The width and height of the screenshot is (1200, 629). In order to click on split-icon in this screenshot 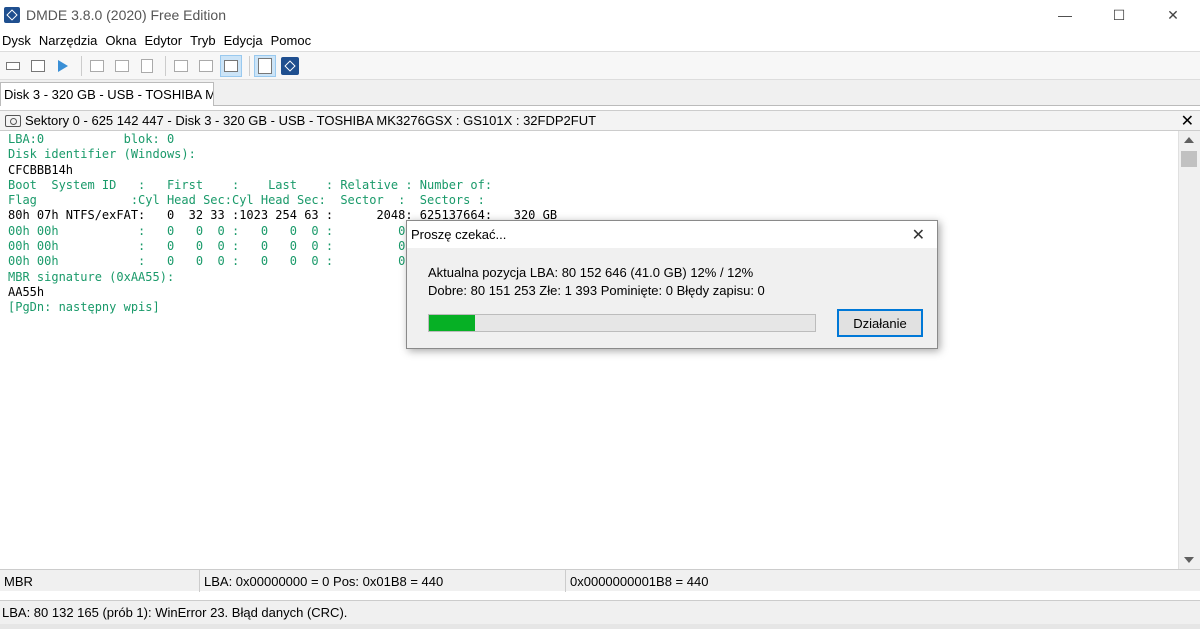, I will do `click(265, 65)`.